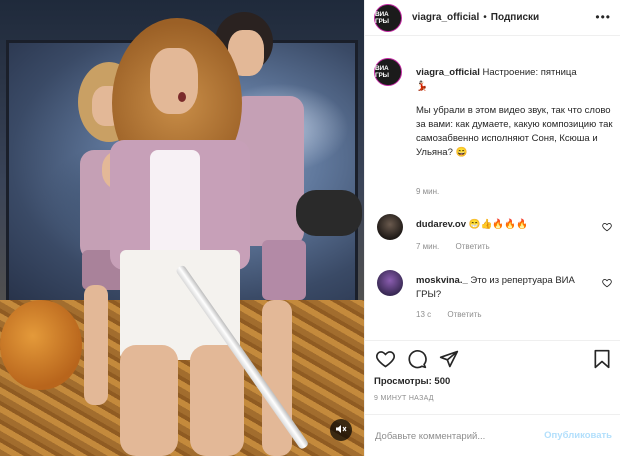  Describe the element at coordinates (602, 360) in the screenshot. I see `save-bookmark-icon` at that location.